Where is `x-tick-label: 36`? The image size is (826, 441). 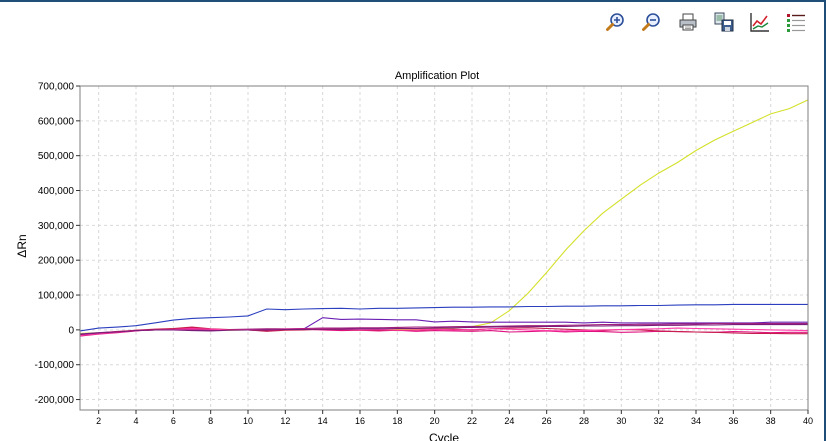
x-tick-label: 36 is located at coordinates (733, 421).